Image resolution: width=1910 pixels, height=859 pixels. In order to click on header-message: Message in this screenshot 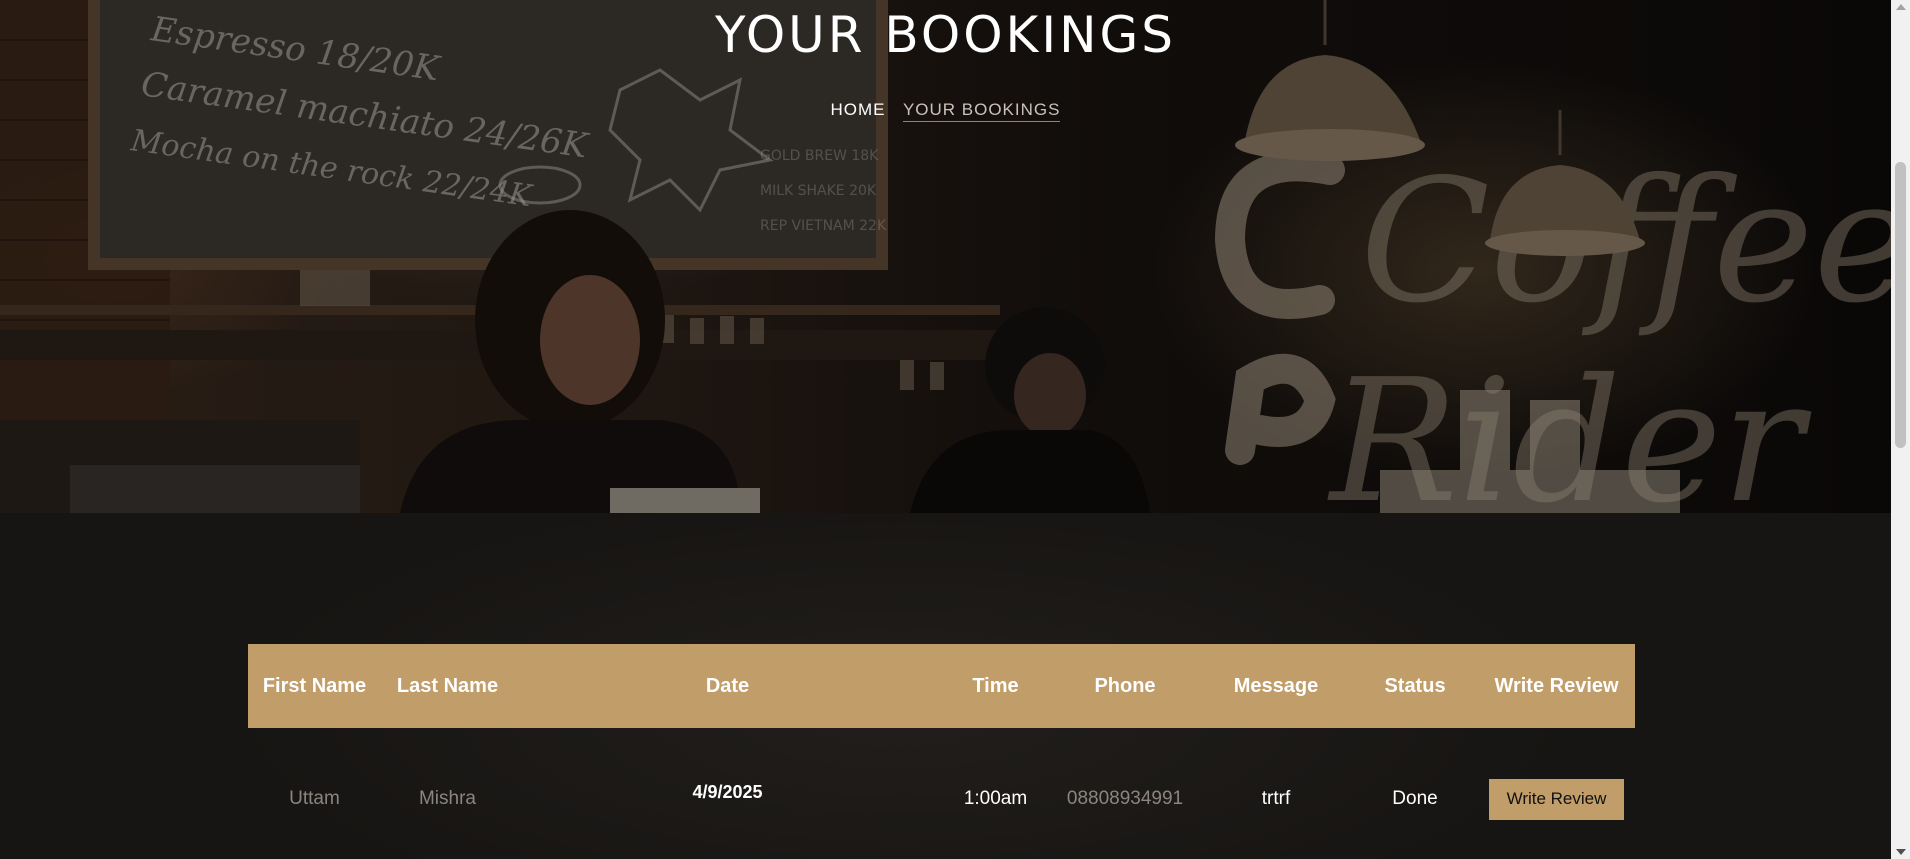, I will do `click(1276, 686)`.